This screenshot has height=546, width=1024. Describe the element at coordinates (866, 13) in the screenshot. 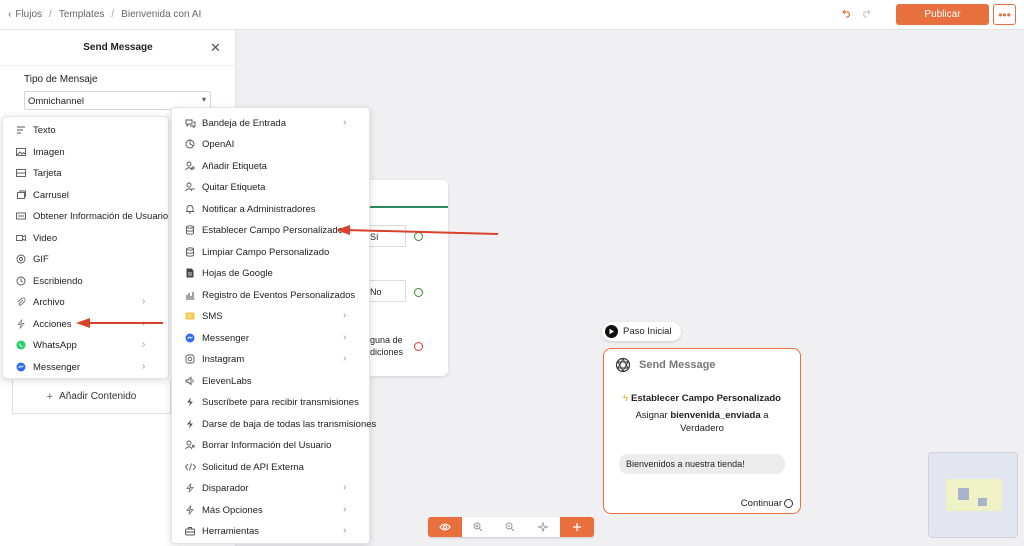

I see `redo-icon` at that location.